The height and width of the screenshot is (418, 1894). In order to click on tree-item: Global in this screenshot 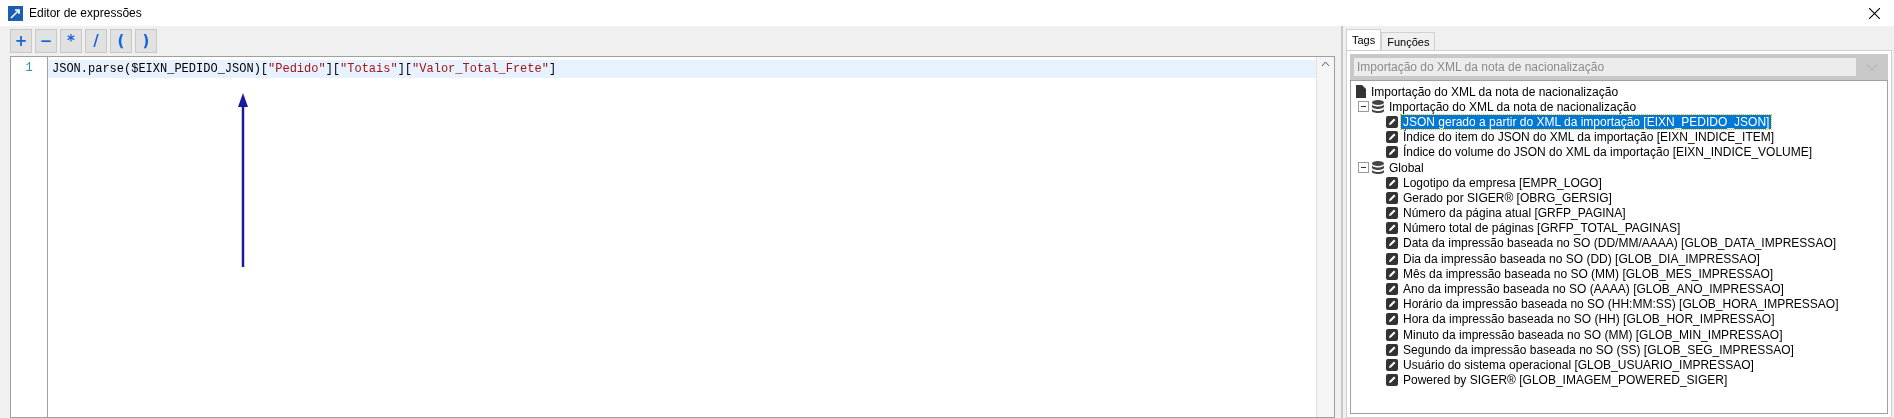, I will do `click(1406, 167)`.